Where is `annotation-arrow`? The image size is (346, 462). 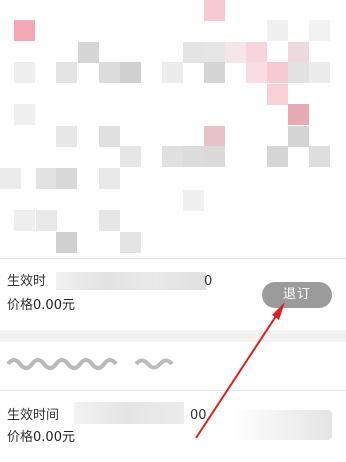 annotation-arrow is located at coordinates (240, 370).